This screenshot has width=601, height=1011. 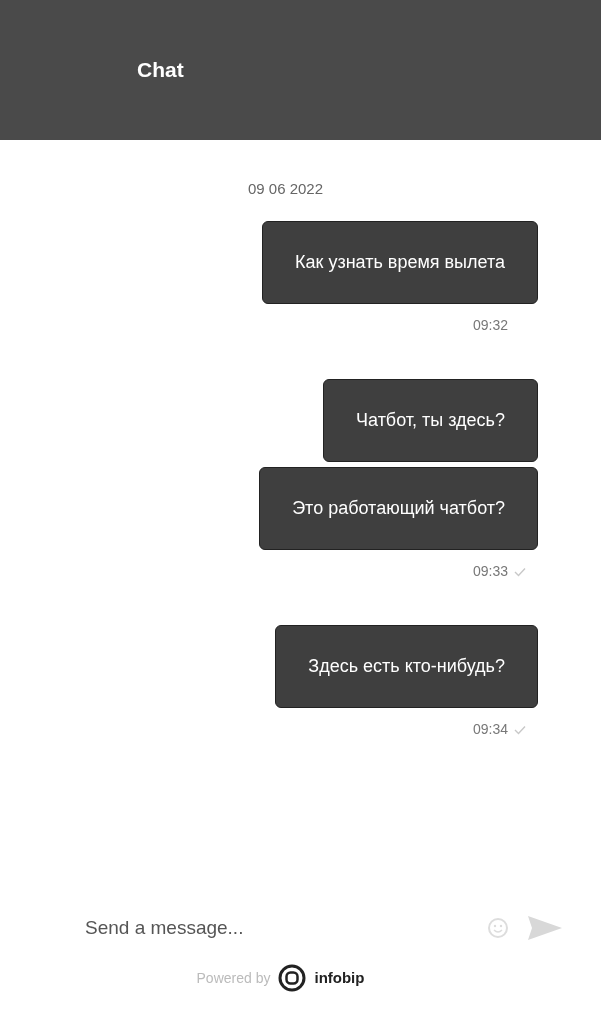 What do you see at coordinates (490, 571) in the screenshot?
I see `message-time: 09:33` at bounding box center [490, 571].